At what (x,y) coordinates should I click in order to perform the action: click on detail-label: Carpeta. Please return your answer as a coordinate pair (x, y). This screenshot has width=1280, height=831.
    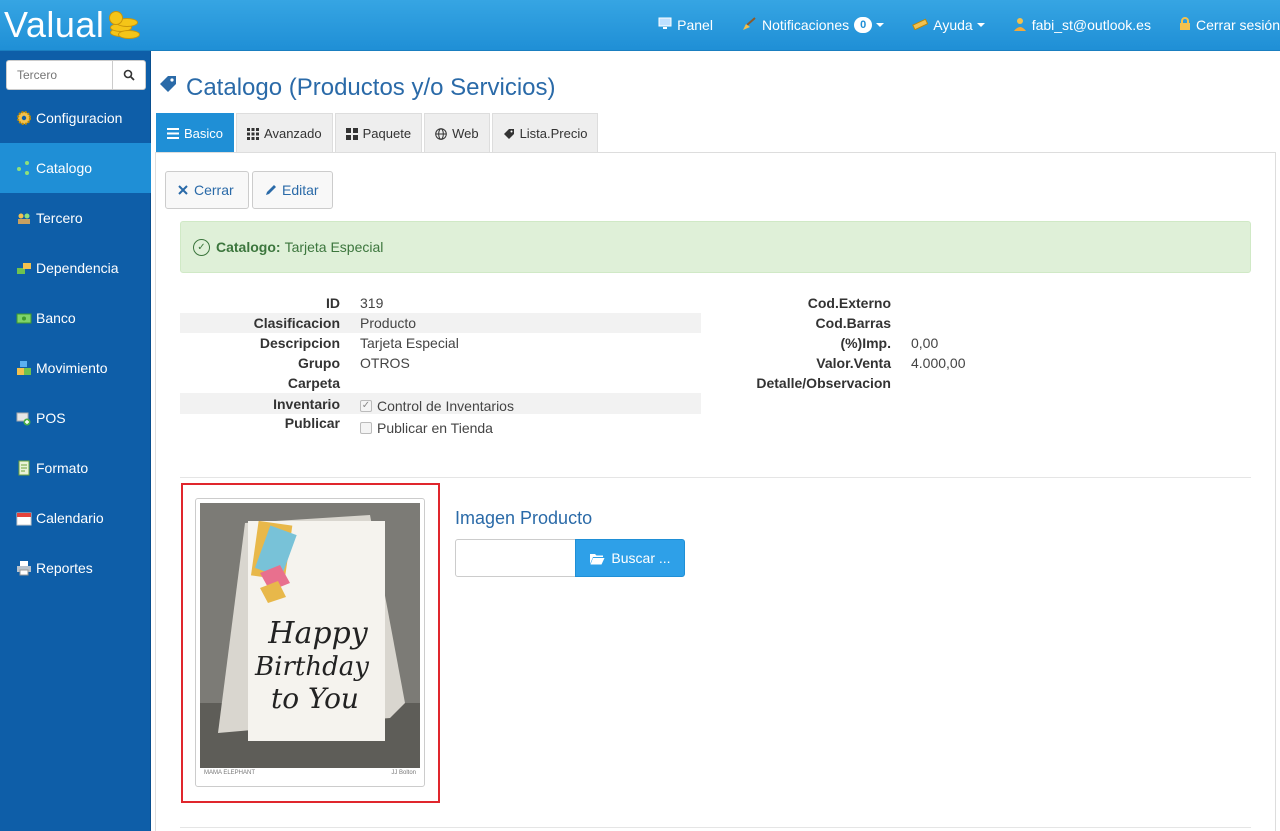
    Looking at the image, I should click on (313, 383).